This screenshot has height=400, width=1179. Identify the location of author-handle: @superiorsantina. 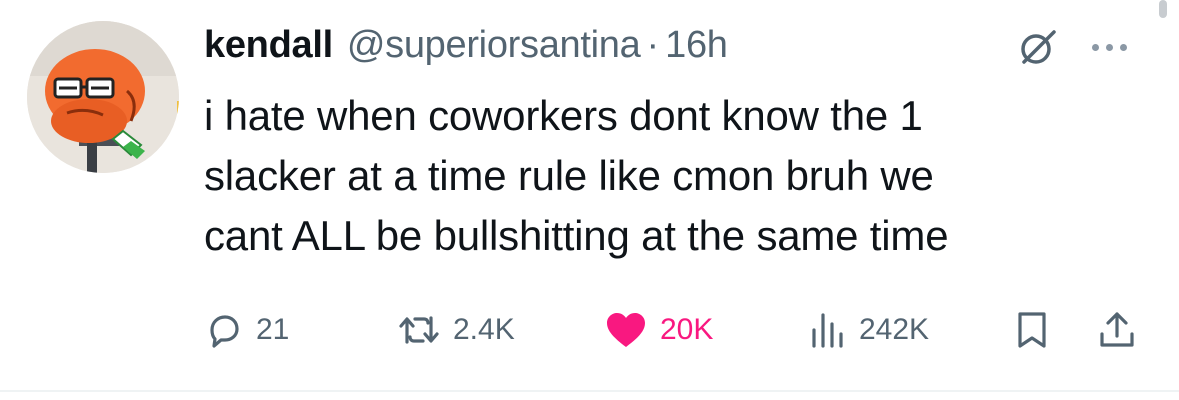
(494, 45).